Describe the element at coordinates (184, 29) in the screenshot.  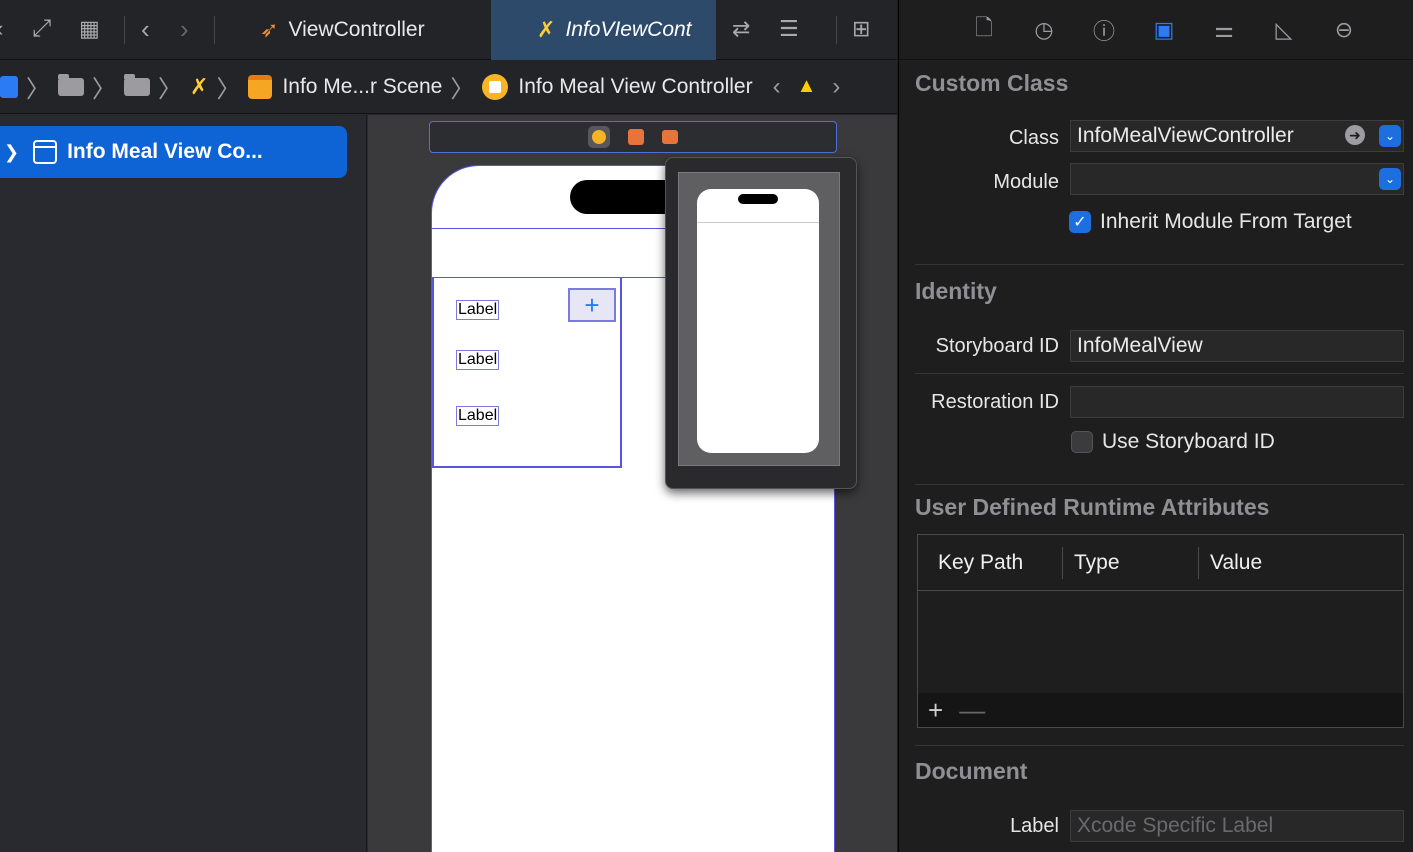
I see `navigate-forward-icon: ›` at that location.